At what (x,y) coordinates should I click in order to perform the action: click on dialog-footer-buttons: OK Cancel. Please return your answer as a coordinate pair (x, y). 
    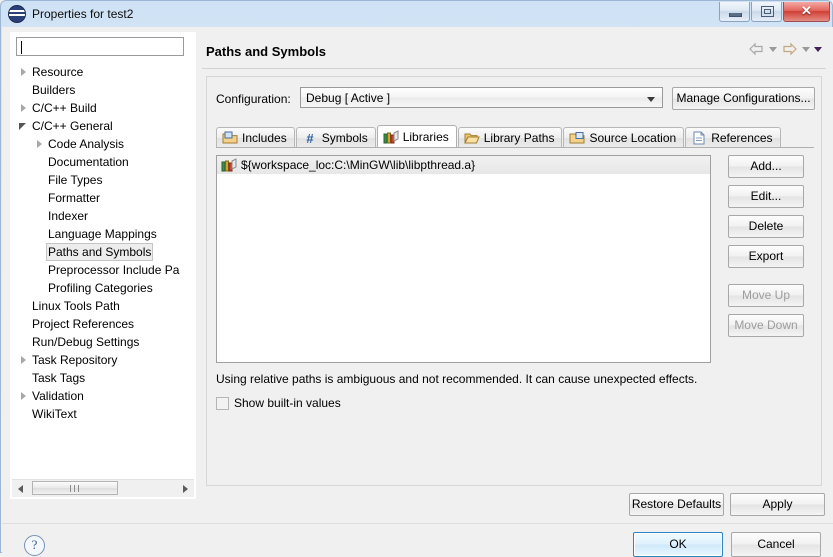
    Looking at the image, I should click on (727, 544).